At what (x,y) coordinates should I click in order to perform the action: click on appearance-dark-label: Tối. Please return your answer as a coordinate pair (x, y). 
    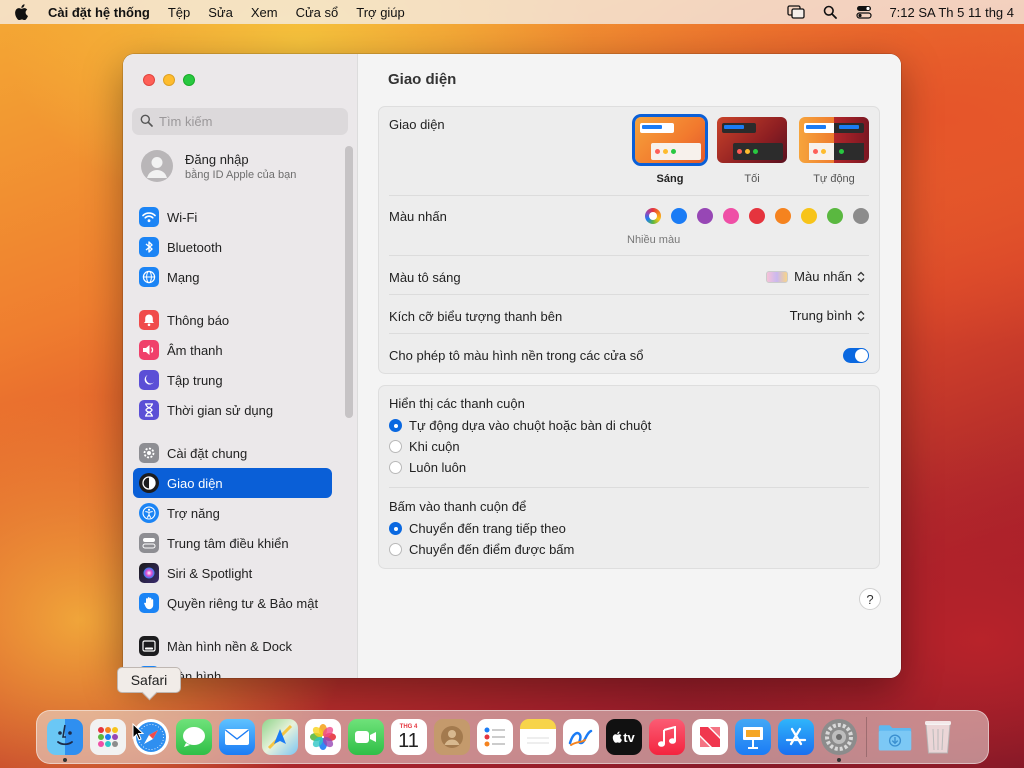
    Looking at the image, I should click on (752, 179).